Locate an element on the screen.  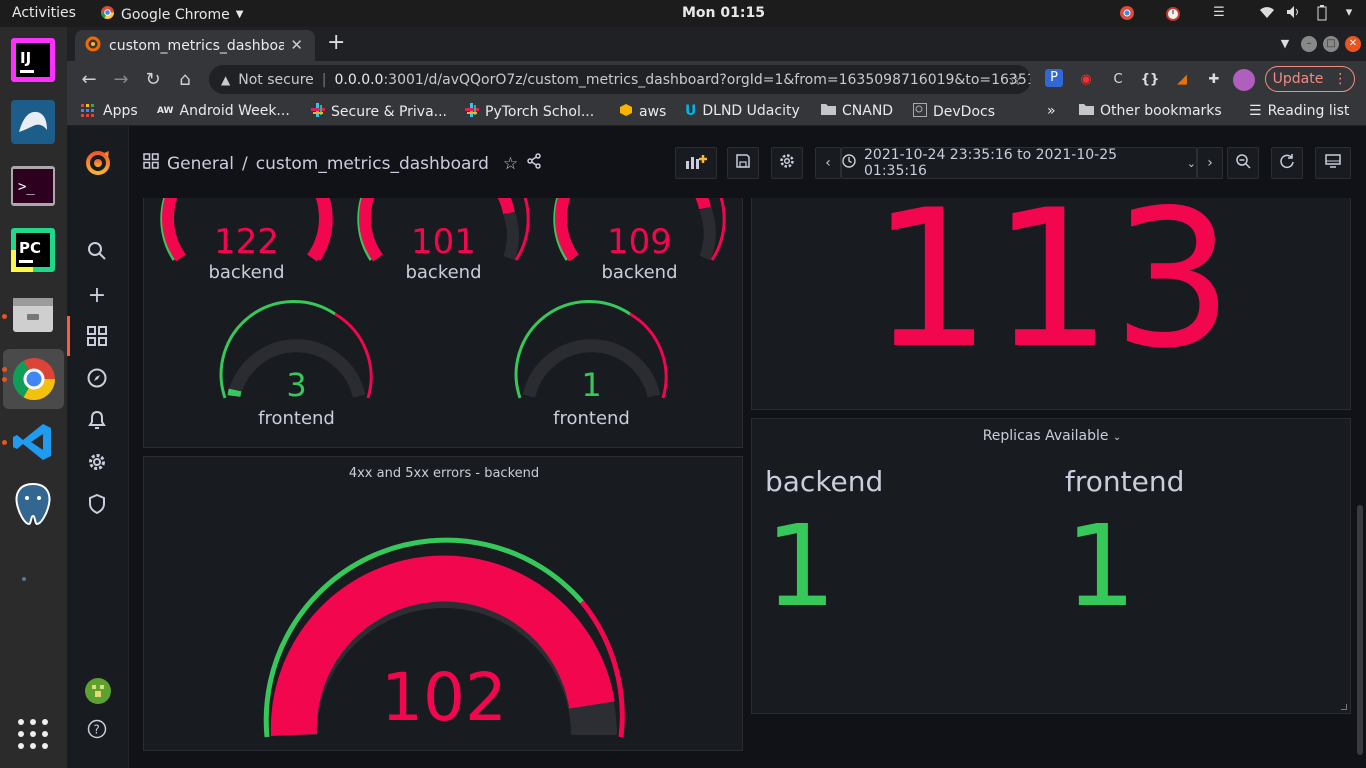
tab-search-icon: ▼ is located at coordinates (1285, 44).